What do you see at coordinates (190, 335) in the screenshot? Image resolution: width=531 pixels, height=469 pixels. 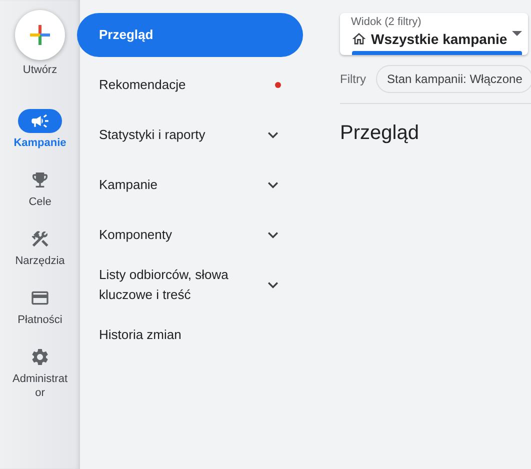 I see `nav-item: Historia zmian` at bounding box center [190, 335].